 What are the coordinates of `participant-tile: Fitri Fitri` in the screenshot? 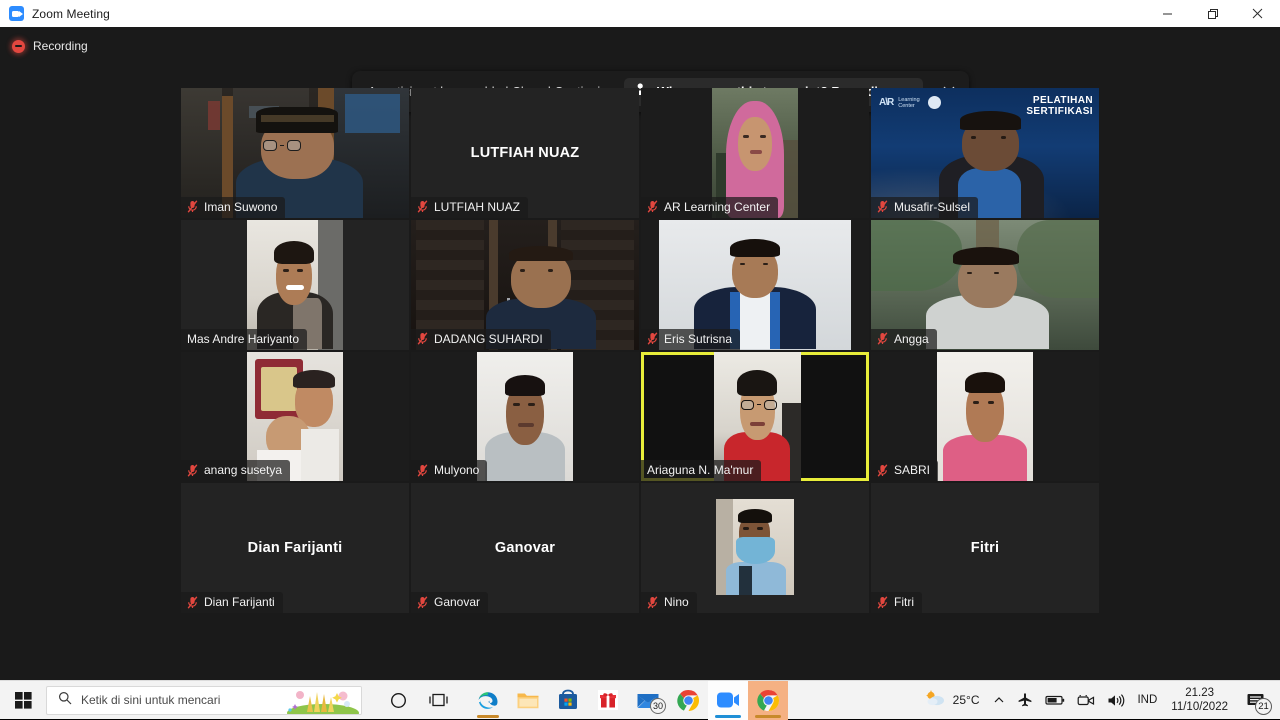 It's located at (985, 548).